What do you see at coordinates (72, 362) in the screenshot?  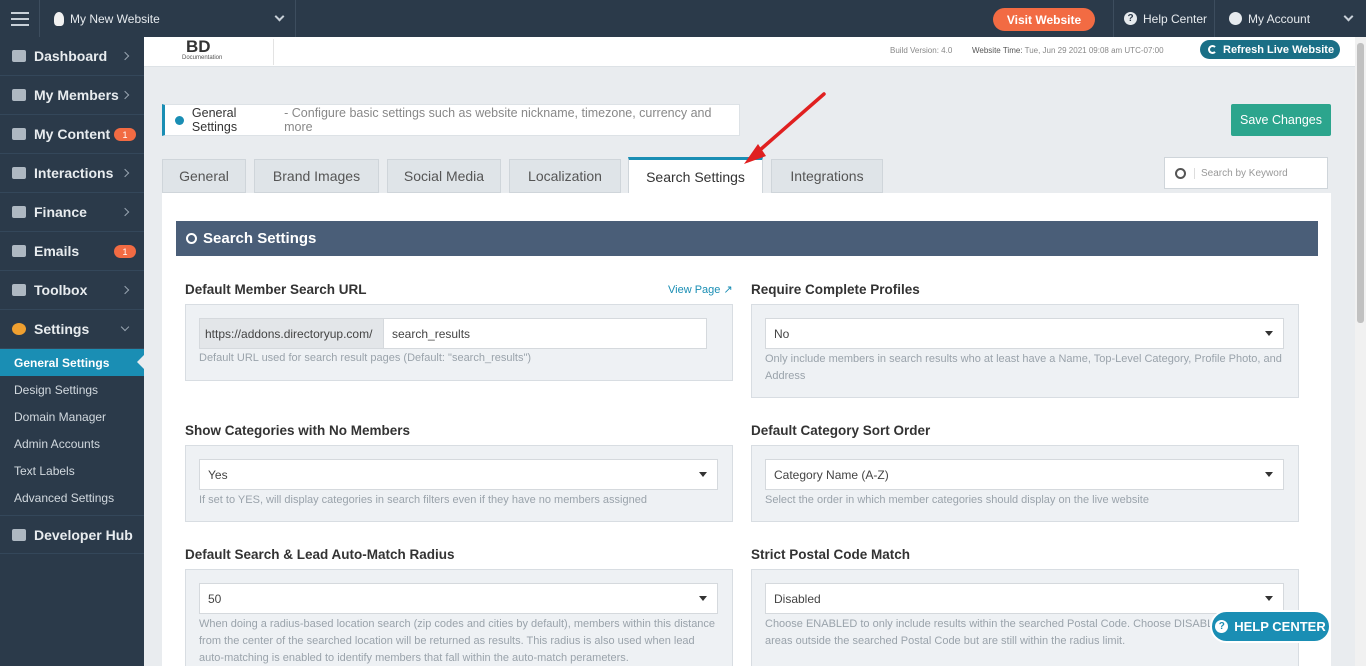 I see `sidebar-subitem-general-settings: General Settings` at bounding box center [72, 362].